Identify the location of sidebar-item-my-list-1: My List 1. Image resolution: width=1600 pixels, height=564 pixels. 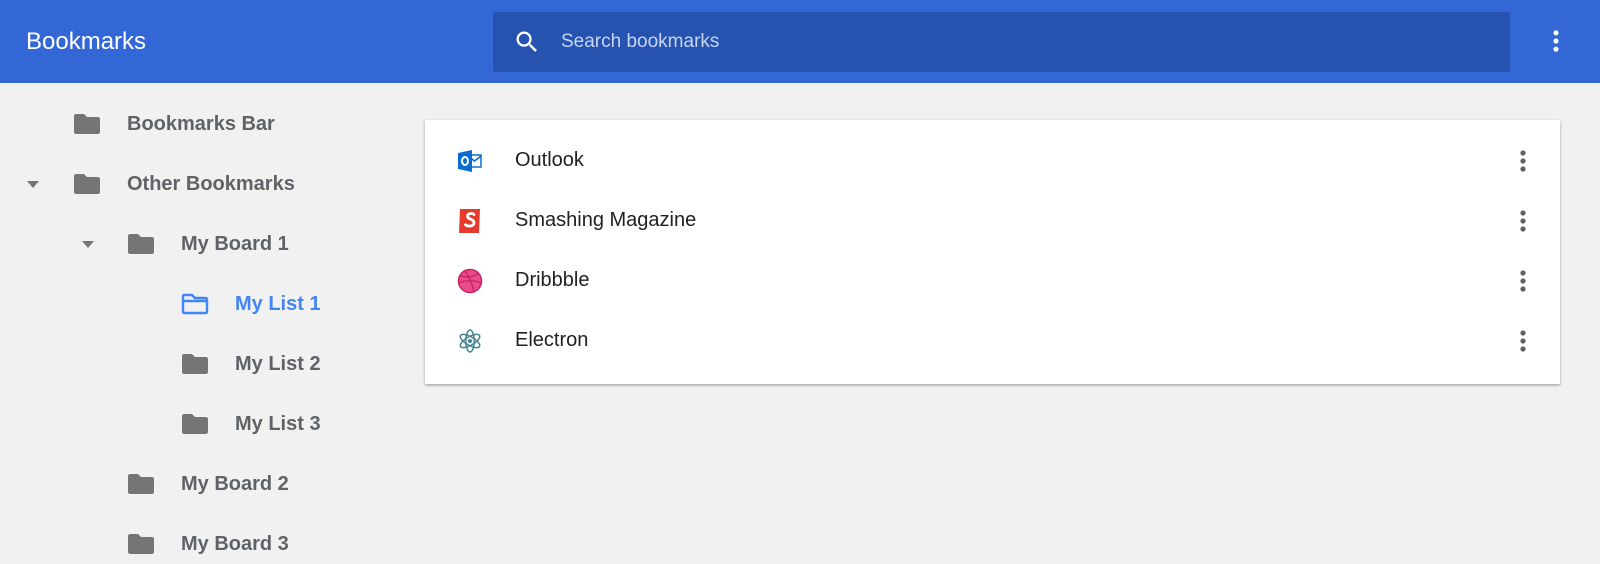
(251, 304).